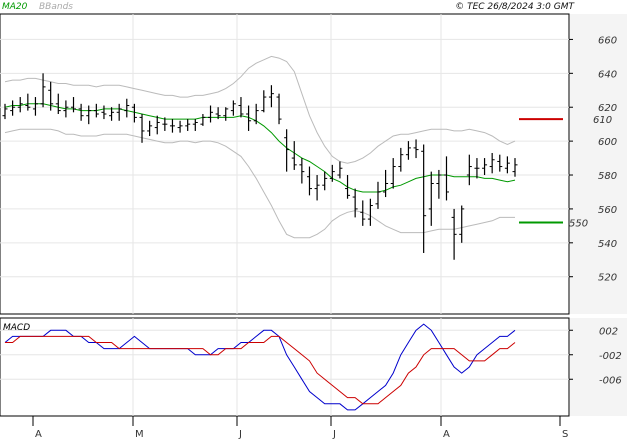 The width and height of the screenshot is (627, 440). I want to click on legend-ma20: MA20, so click(15, 7).